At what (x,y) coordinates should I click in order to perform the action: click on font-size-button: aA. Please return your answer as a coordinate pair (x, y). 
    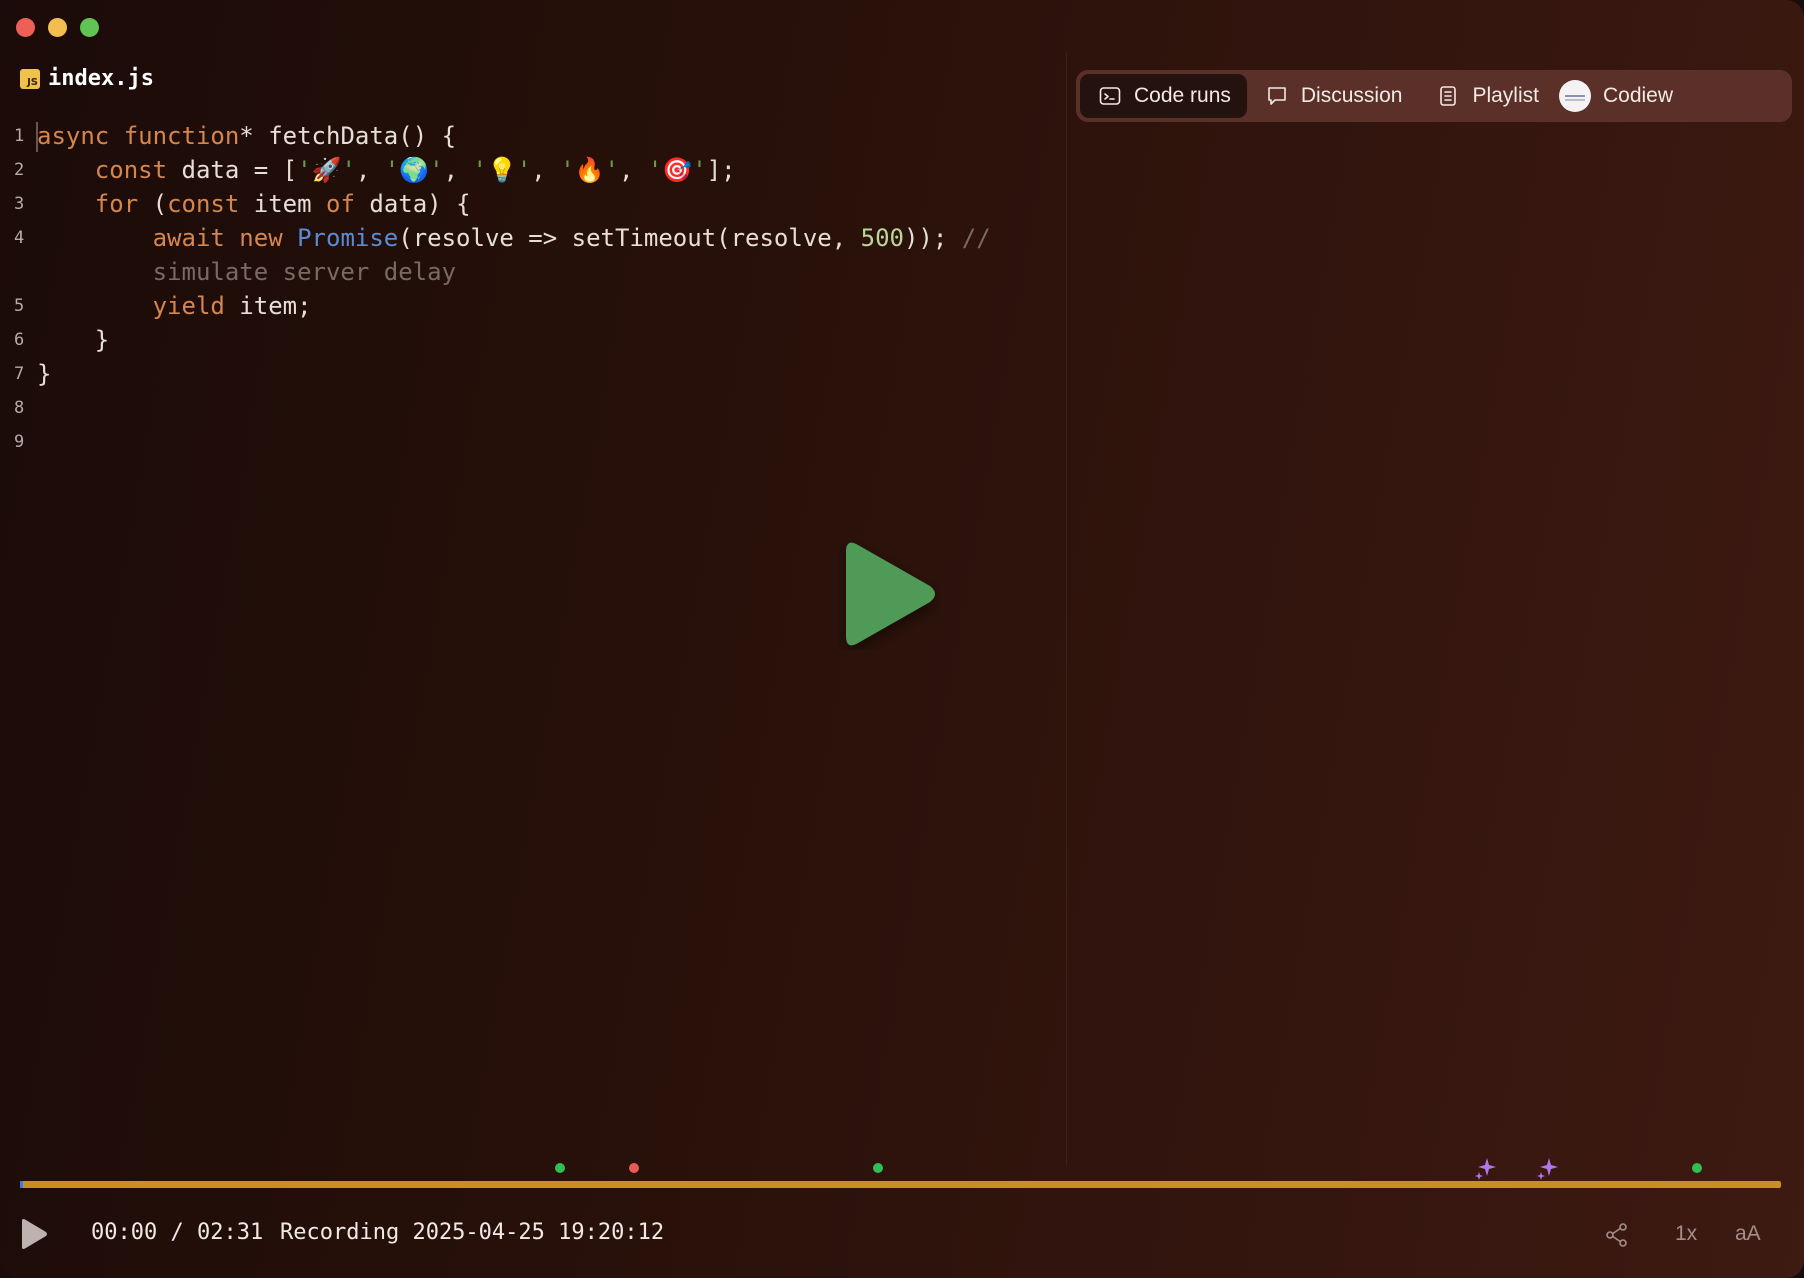
    Looking at the image, I should click on (1748, 1234).